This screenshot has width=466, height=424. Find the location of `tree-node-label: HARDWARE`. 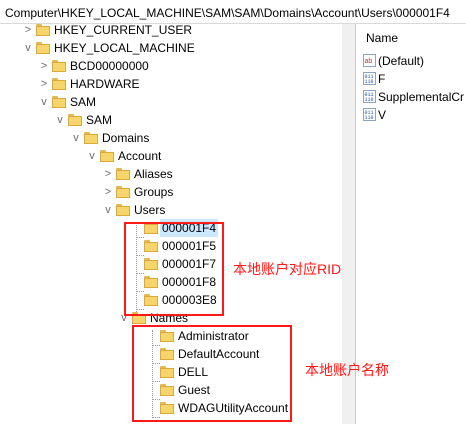

tree-node-label: HARDWARE is located at coordinates (105, 84).